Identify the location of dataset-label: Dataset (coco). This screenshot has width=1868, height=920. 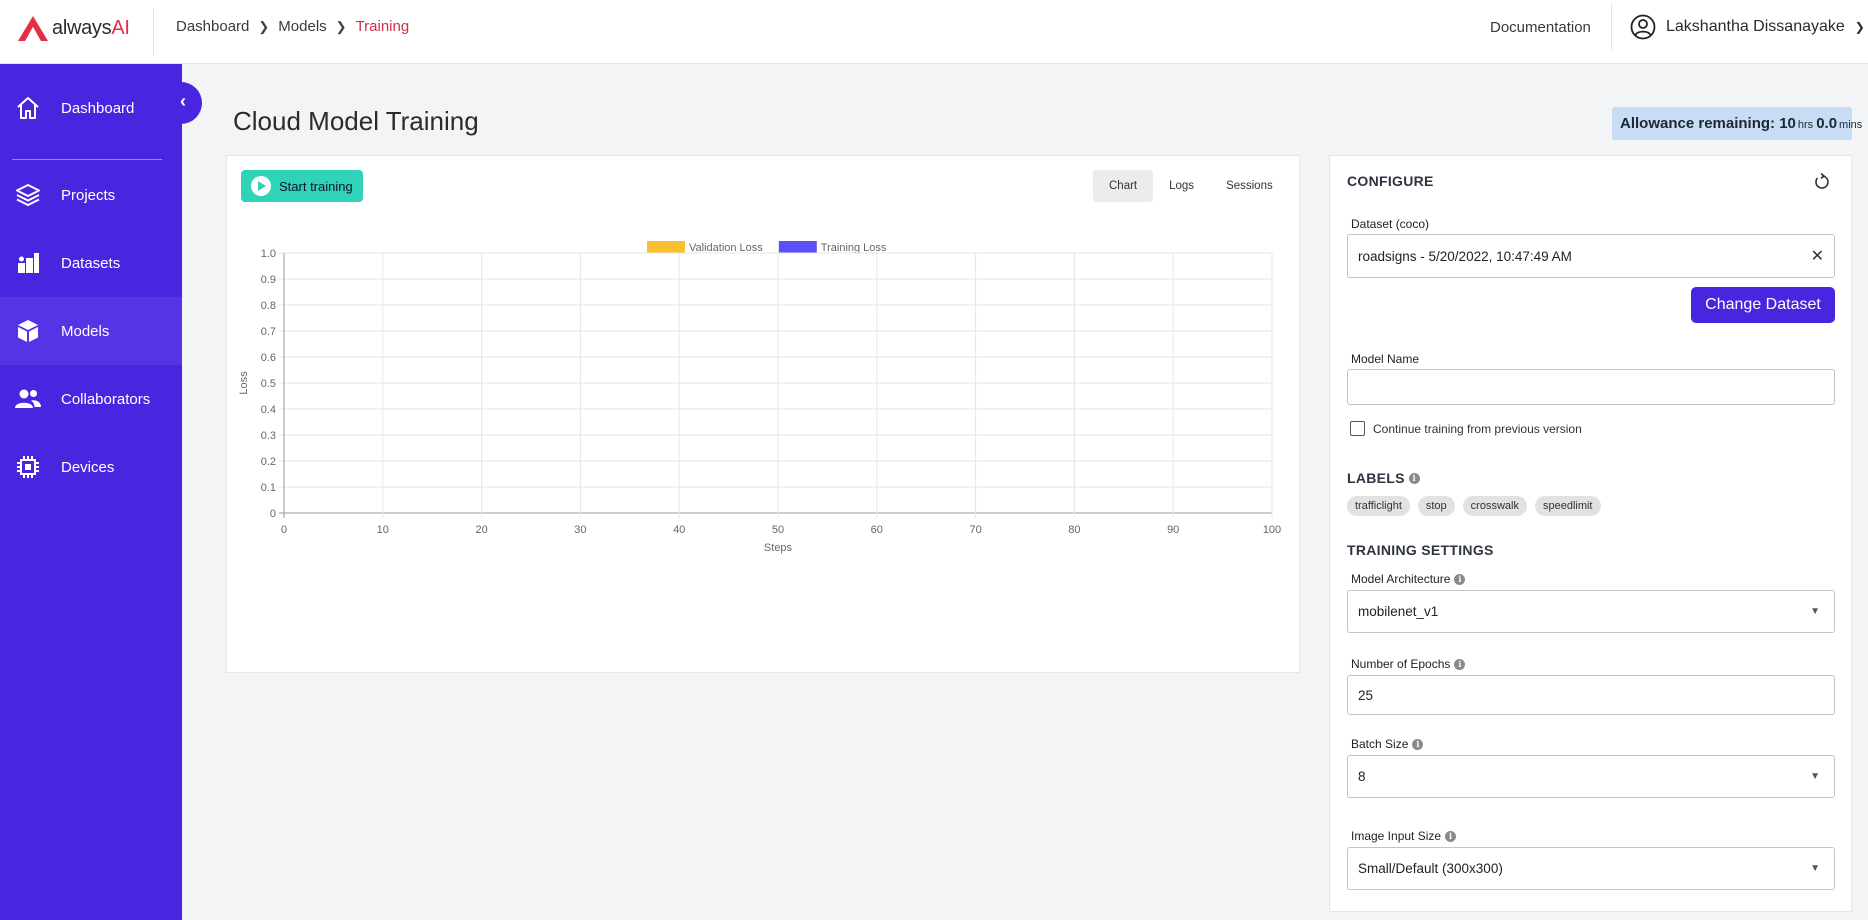
(1390, 224).